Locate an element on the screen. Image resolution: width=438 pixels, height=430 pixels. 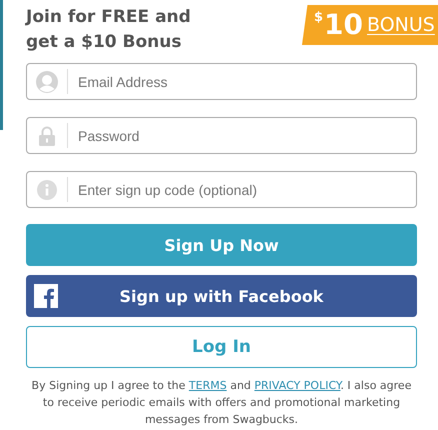
info-icon is located at coordinates (47, 190).